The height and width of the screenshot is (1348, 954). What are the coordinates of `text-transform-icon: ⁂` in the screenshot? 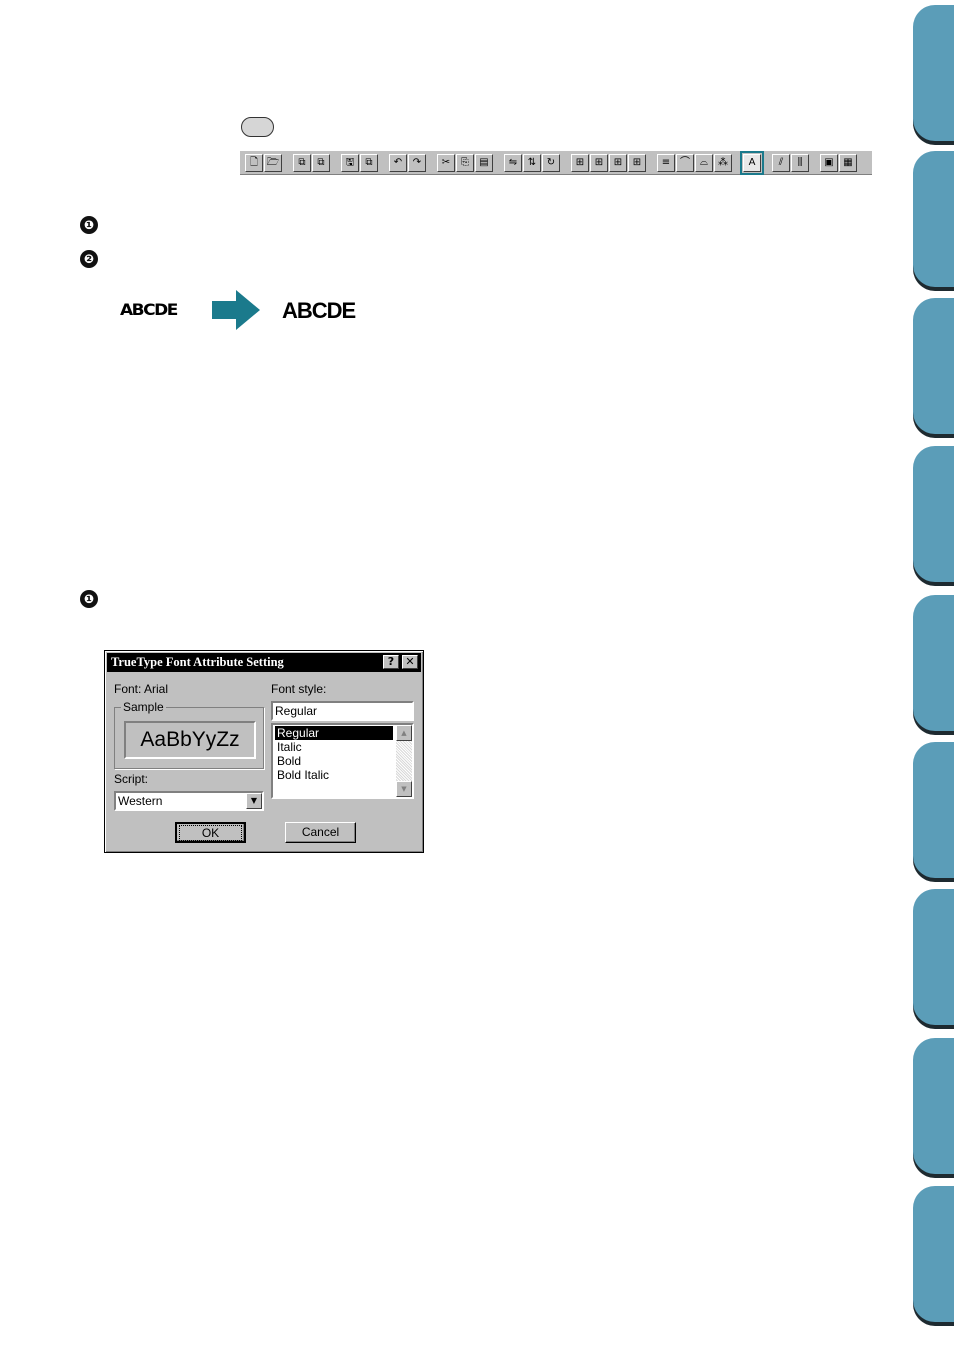 It's located at (723, 163).